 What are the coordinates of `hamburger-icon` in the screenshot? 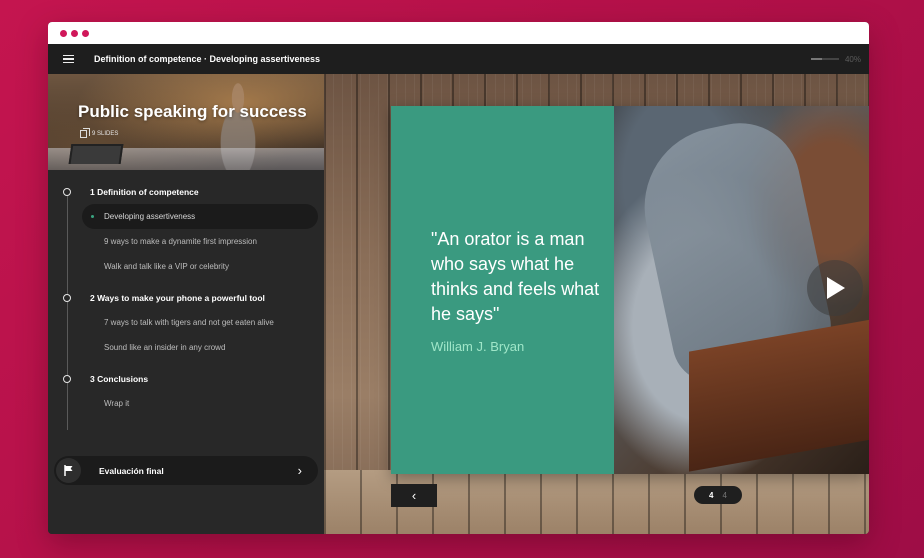 It's located at (68, 59).